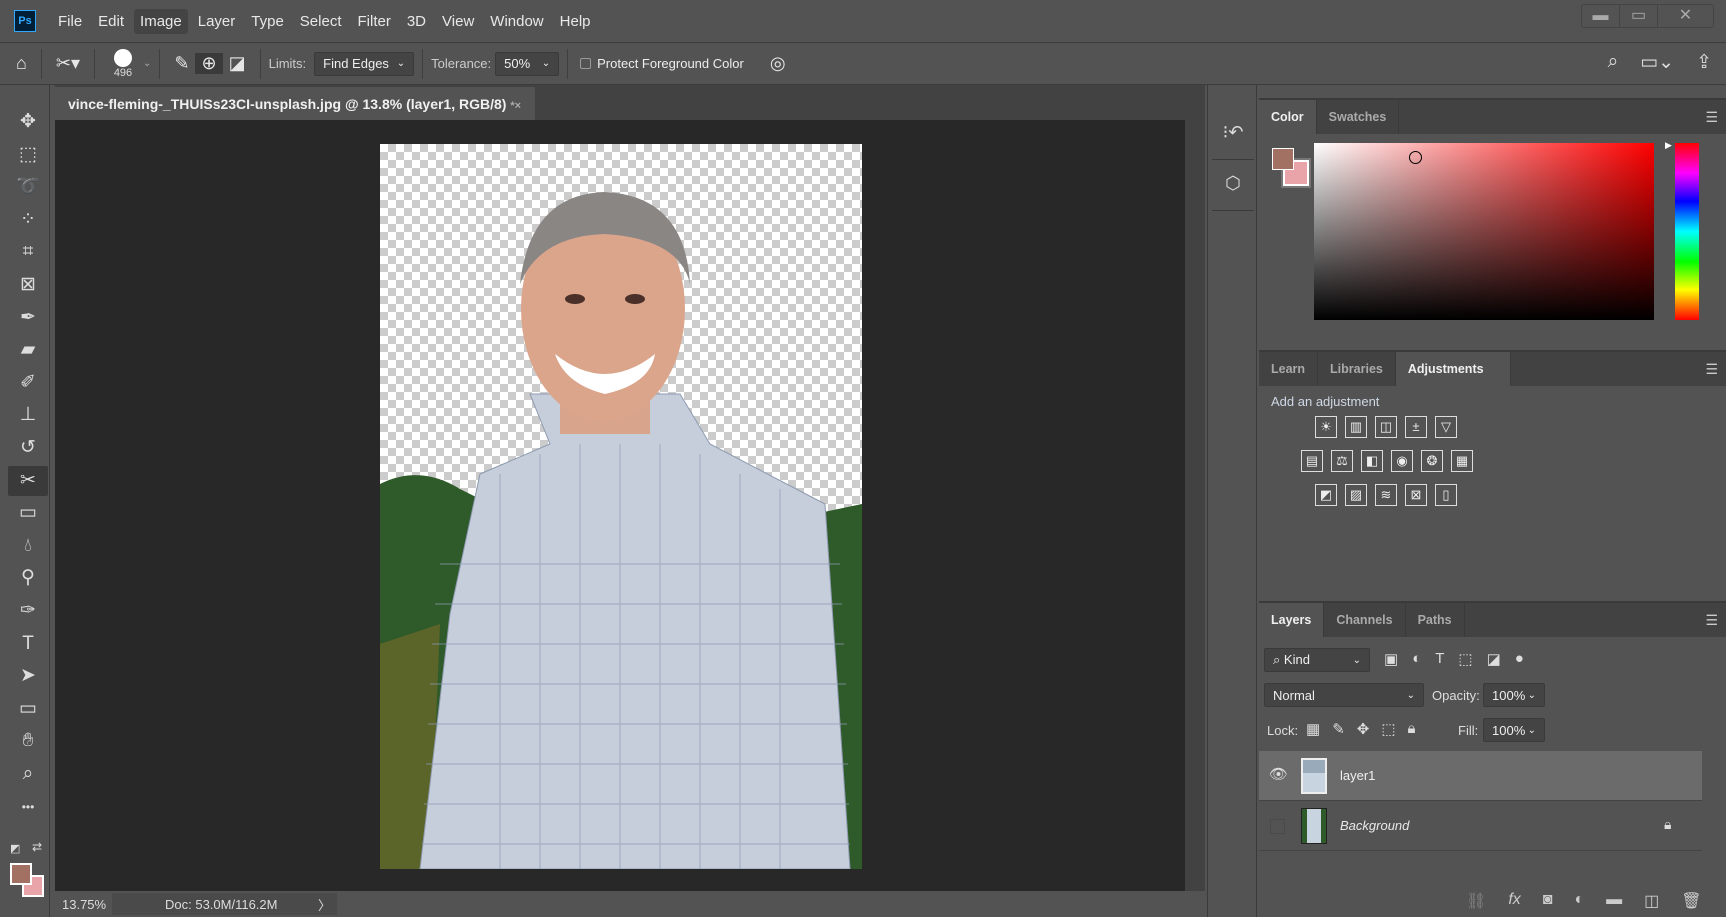 The height and width of the screenshot is (917, 1726). I want to click on home-icon: ⌂, so click(21, 63).